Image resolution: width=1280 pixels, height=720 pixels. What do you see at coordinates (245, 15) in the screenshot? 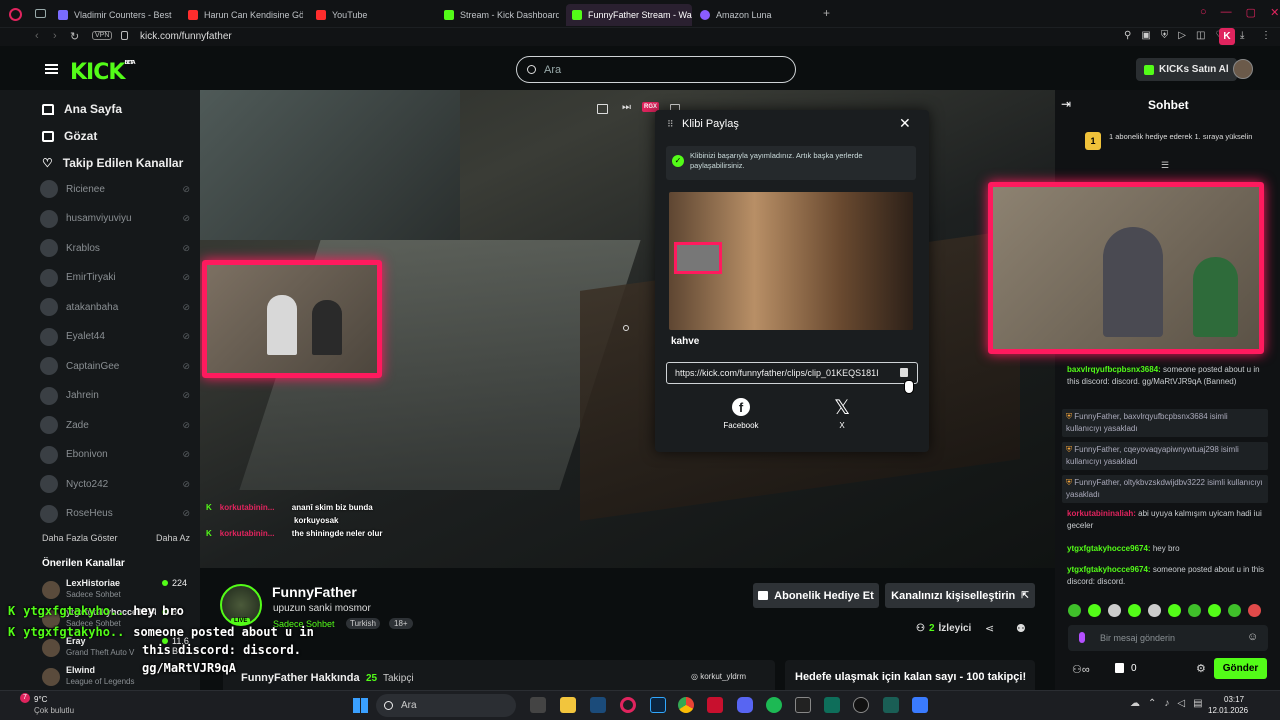
I see `tab-harun: Harun Can Kendisine Göre` at bounding box center [245, 15].